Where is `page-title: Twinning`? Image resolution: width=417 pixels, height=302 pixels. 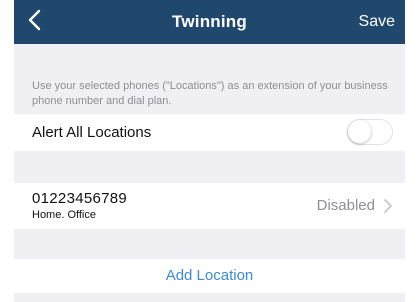 page-title: Twinning is located at coordinates (209, 21).